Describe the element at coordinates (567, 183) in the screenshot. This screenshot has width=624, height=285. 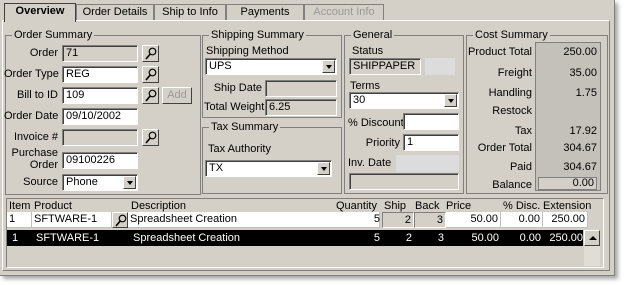
I see `balance-value: 0.00` at that location.